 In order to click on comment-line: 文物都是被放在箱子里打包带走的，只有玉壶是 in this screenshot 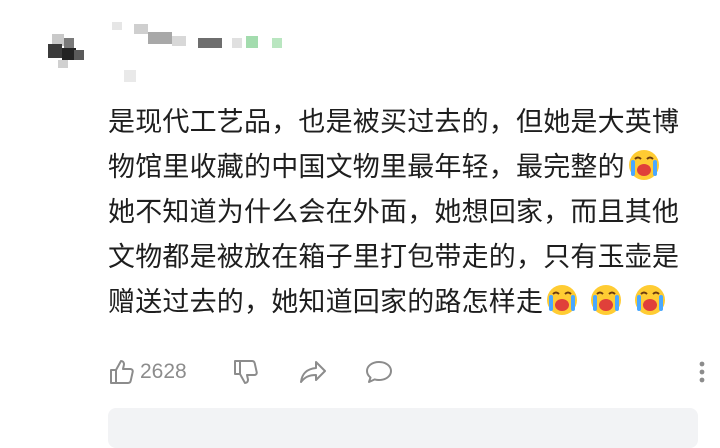, I will do `click(394, 257)`.